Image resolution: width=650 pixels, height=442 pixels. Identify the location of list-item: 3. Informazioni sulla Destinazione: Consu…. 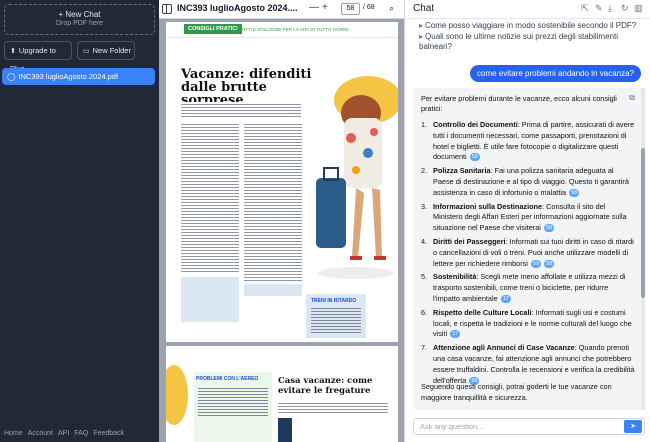
(528, 218).